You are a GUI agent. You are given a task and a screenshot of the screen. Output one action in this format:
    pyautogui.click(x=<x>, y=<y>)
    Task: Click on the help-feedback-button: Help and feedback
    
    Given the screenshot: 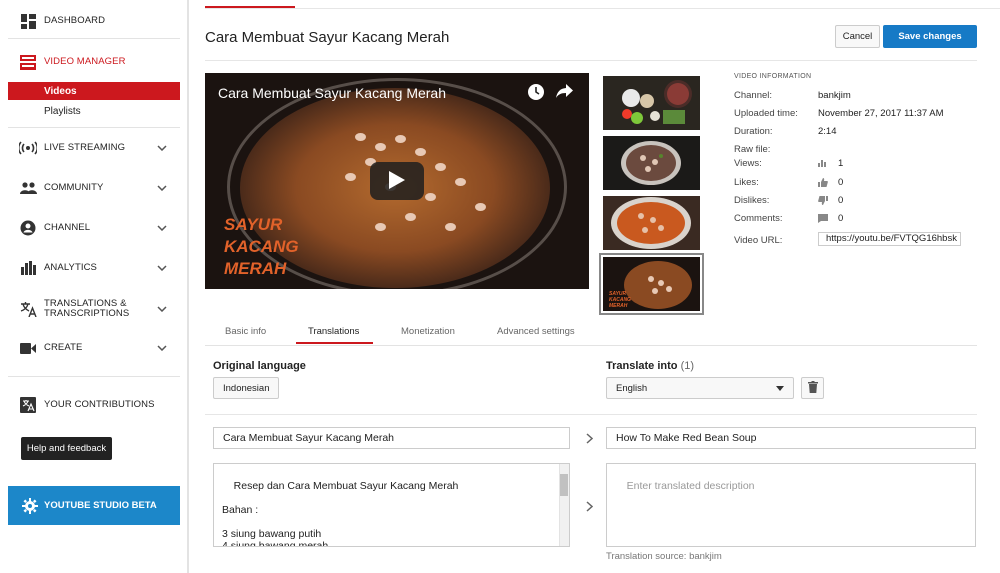 What is the action you would take?
    pyautogui.click(x=66, y=448)
    